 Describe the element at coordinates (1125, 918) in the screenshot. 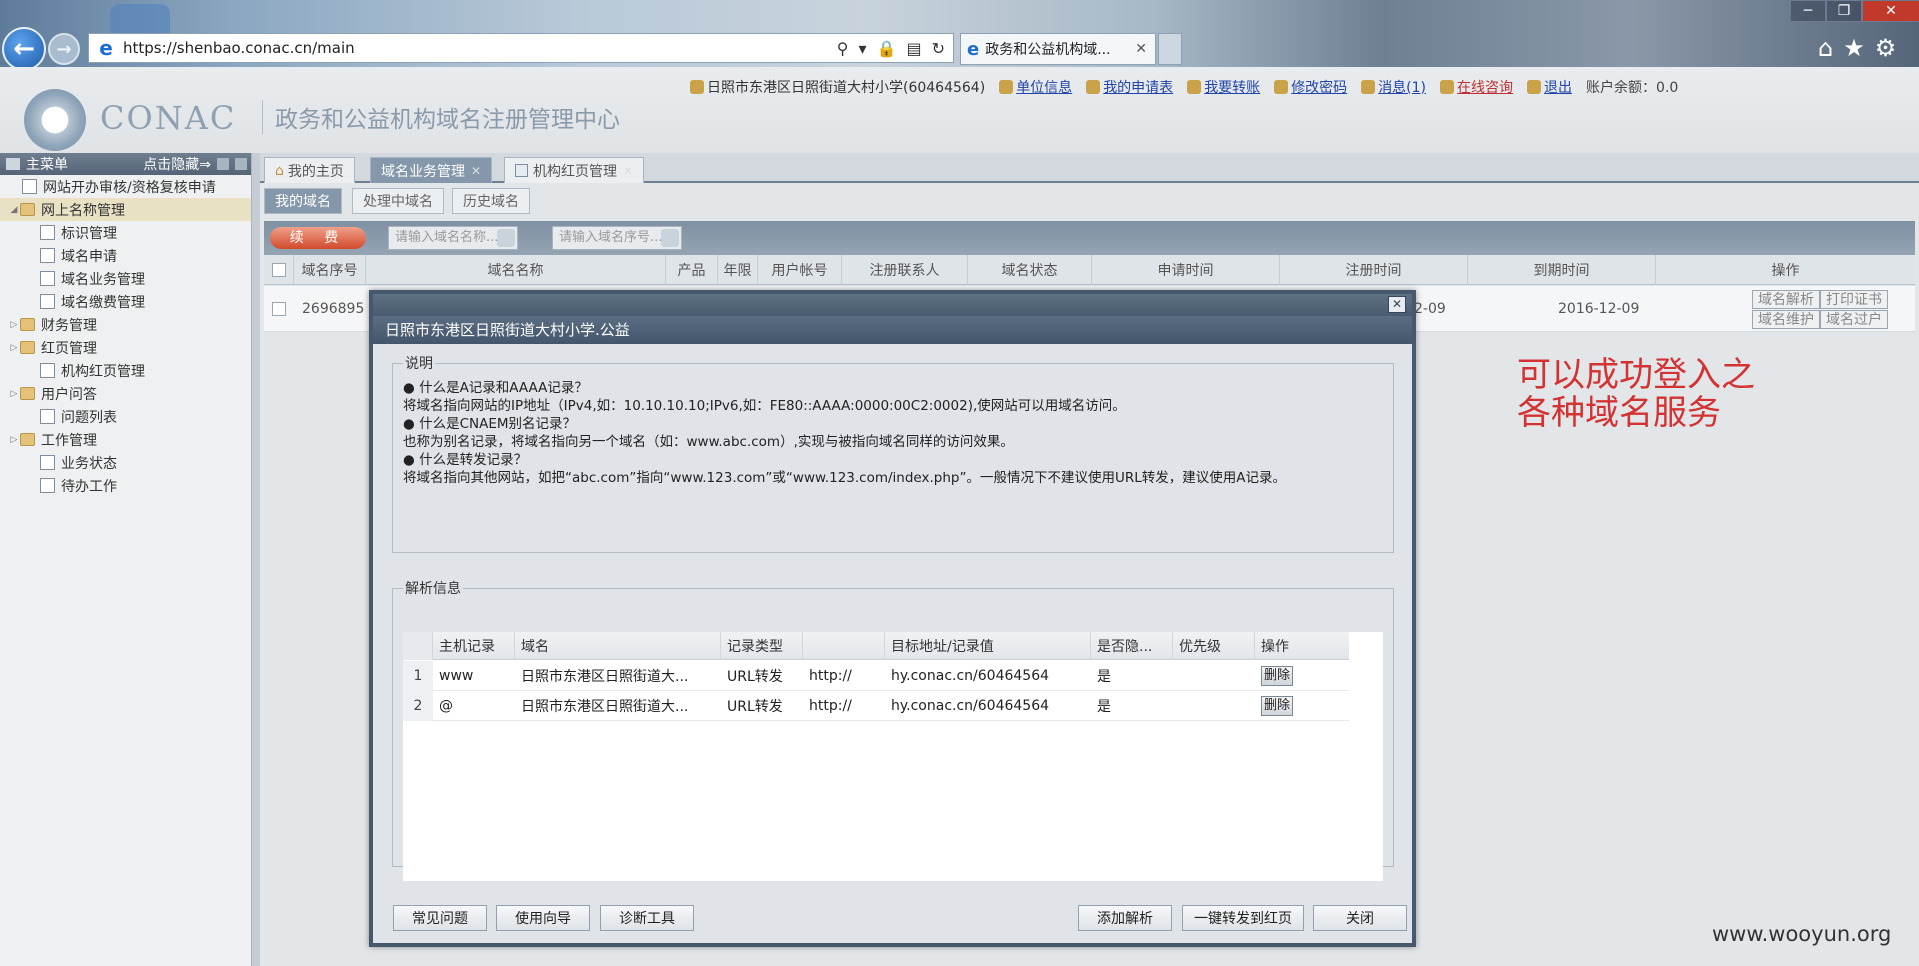

I see `add-parse-button: 添加解析` at that location.